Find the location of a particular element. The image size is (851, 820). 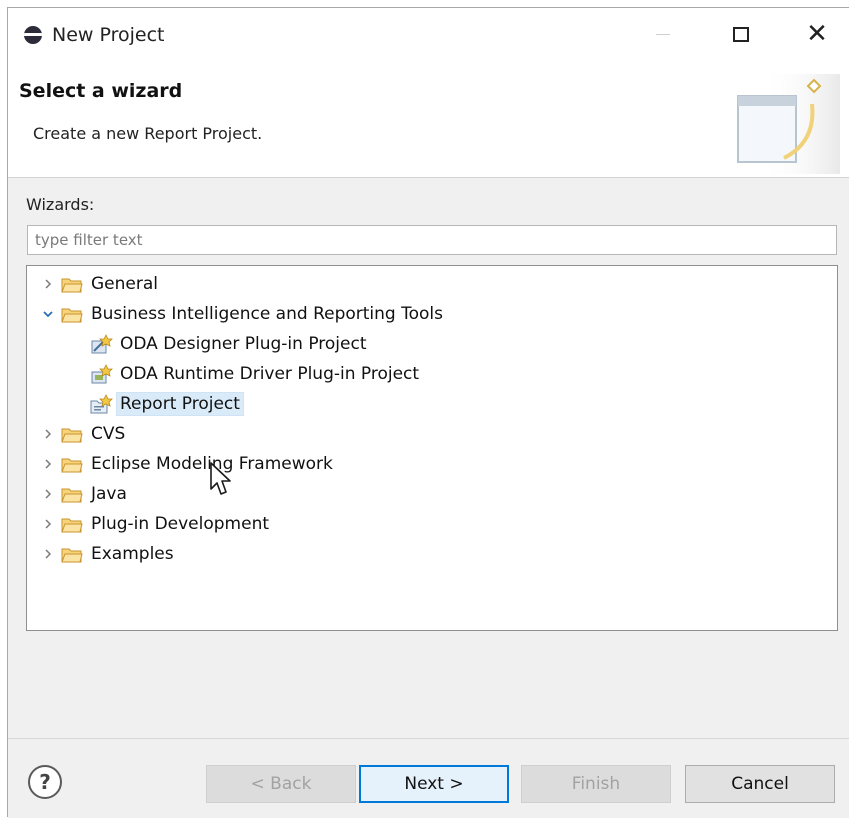

wizards-label: Wizards: is located at coordinates (60, 204).